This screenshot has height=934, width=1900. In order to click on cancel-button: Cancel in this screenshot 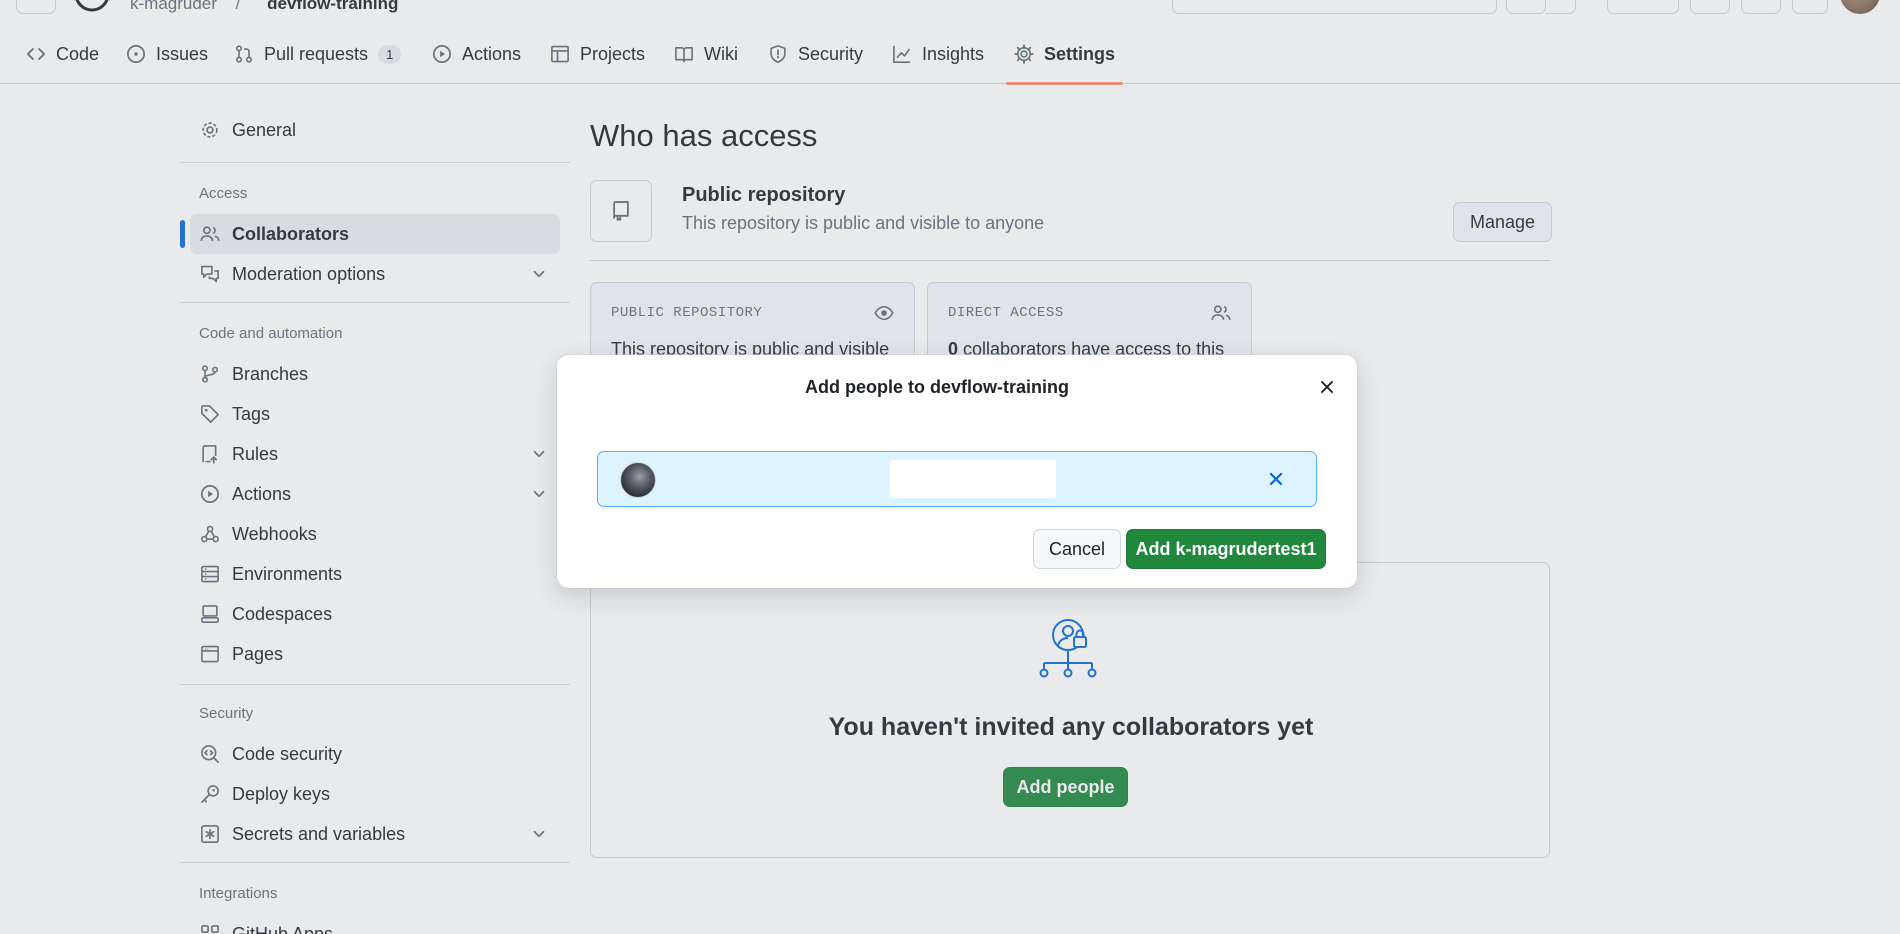, I will do `click(1077, 549)`.